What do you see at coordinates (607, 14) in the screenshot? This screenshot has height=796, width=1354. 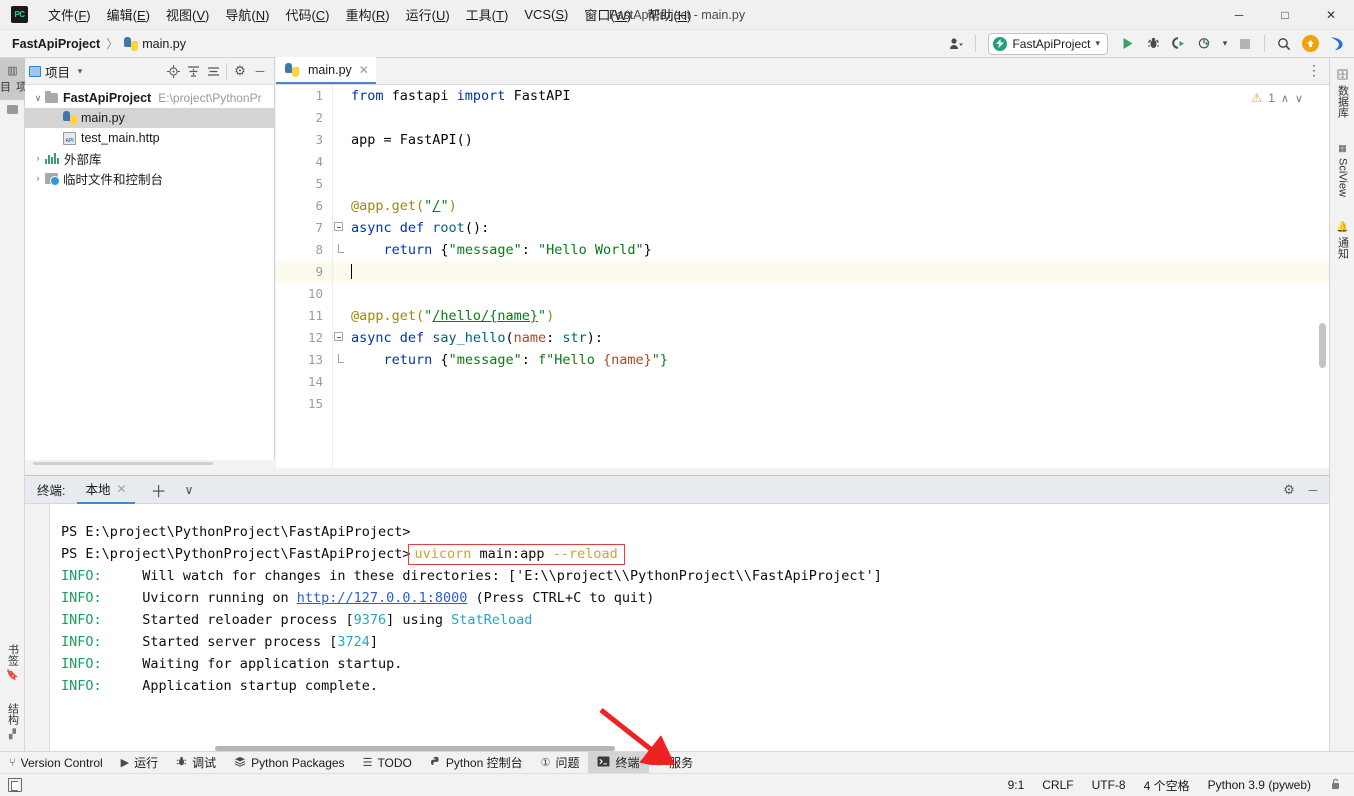 I see `menu-window: 窗口(W)` at bounding box center [607, 14].